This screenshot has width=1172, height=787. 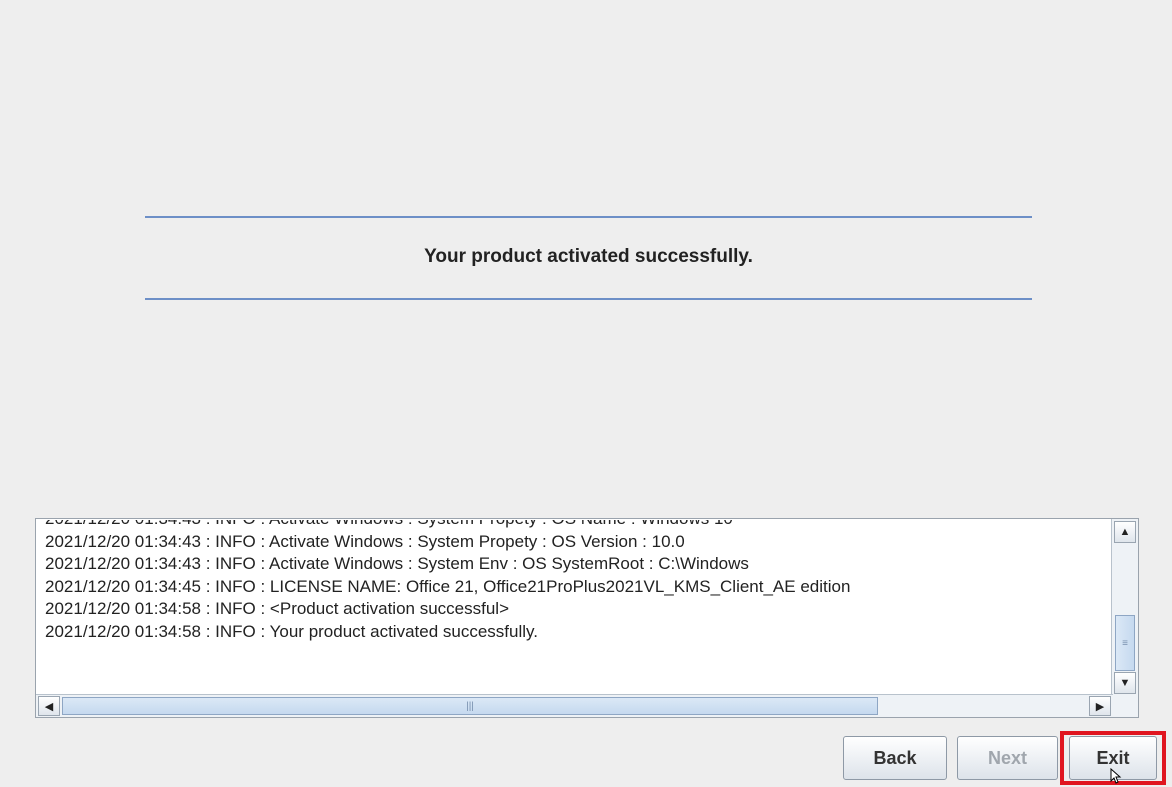 What do you see at coordinates (1100, 706) in the screenshot?
I see `scroll-right-arrow-icon: ▶` at bounding box center [1100, 706].